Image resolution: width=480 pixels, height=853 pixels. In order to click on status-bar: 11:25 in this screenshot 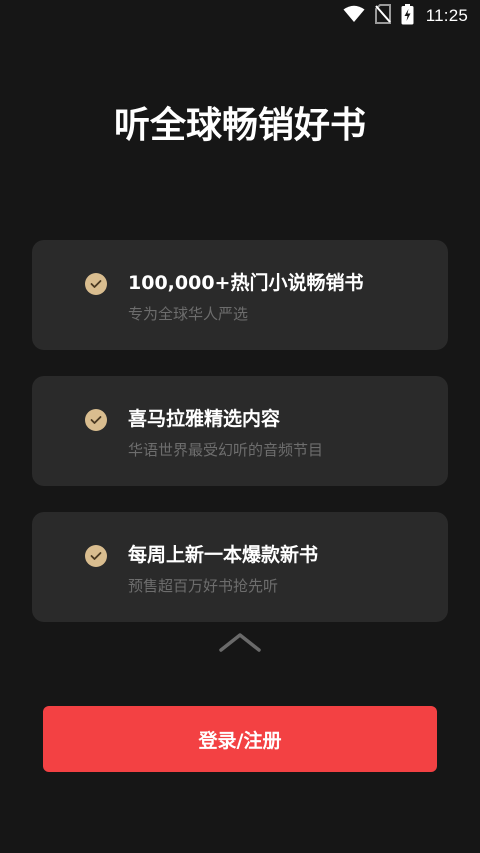, I will do `click(240, 16)`.